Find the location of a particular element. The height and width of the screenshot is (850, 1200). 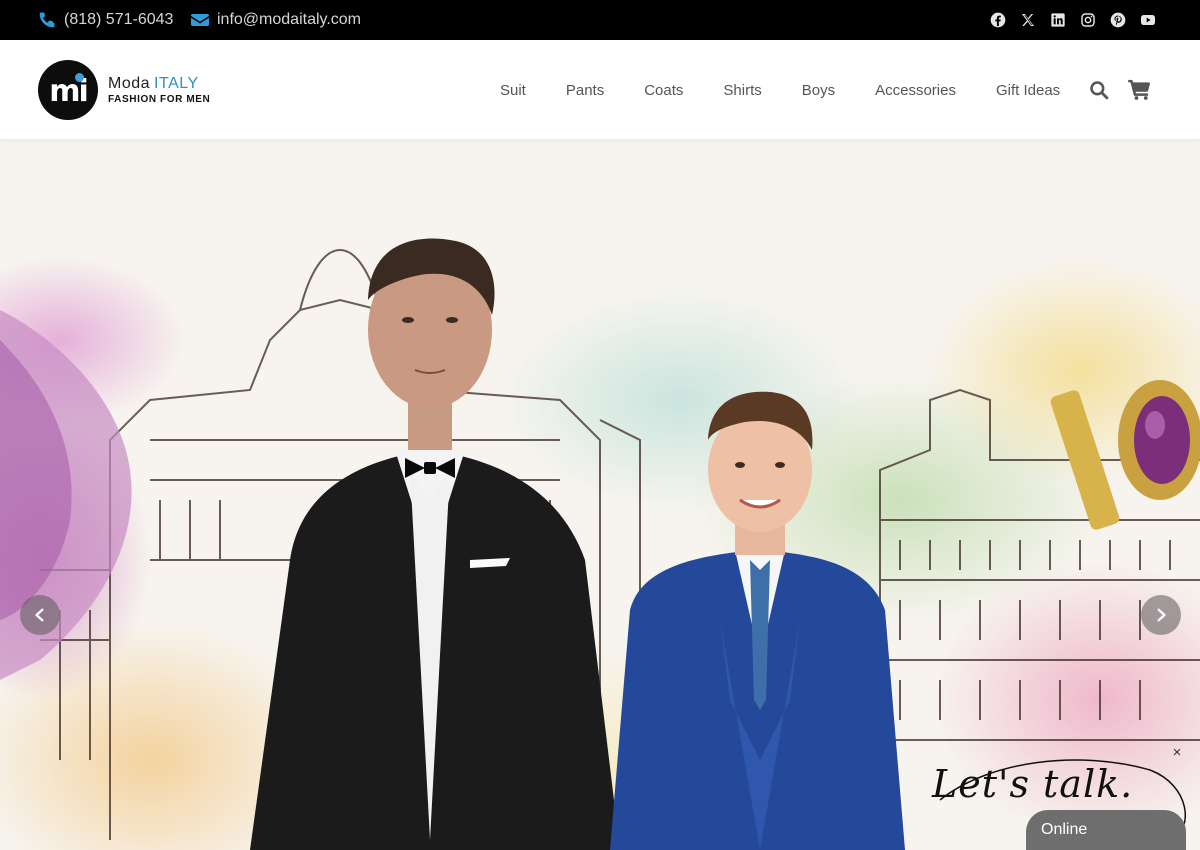

brand-name-accent: ITALY is located at coordinates (176, 83).